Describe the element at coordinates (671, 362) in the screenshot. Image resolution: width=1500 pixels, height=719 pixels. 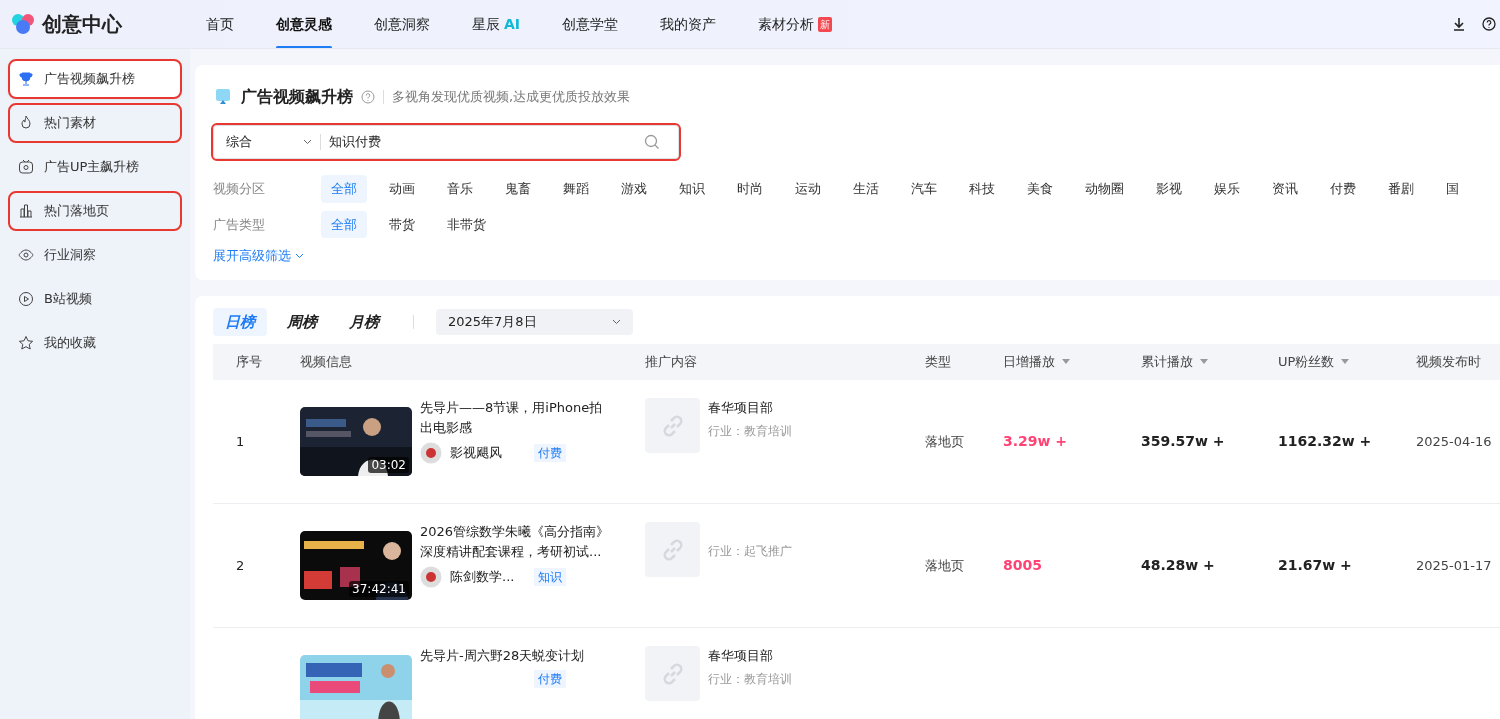
I see `column-header: 推广内容` at that location.